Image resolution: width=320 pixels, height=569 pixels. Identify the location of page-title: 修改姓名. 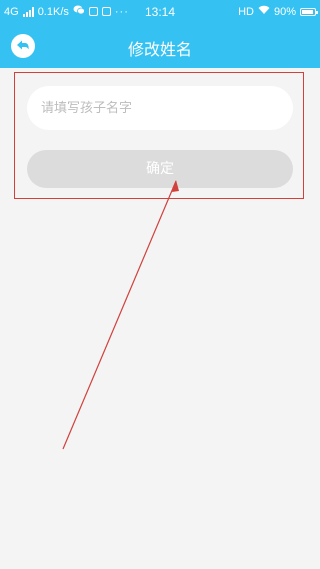
(159, 49).